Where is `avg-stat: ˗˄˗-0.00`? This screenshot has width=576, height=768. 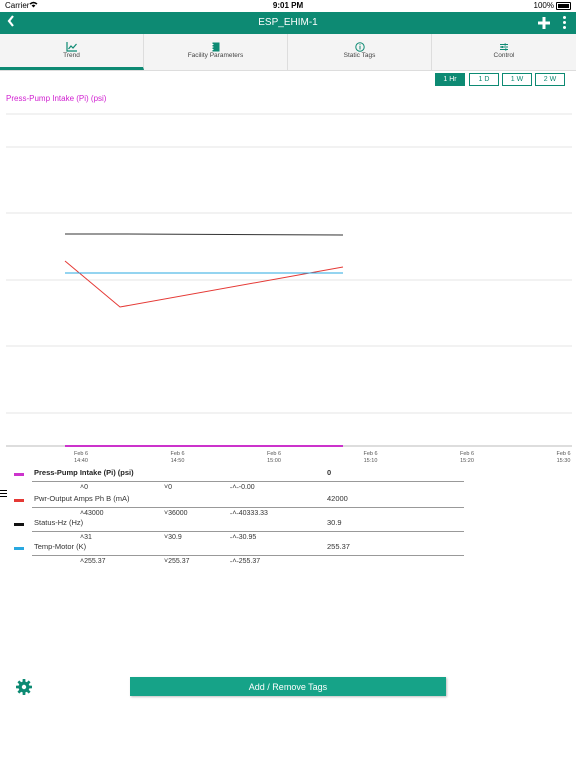 avg-stat: ˗˄˗-0.00 is located at coordinates (242, 487).